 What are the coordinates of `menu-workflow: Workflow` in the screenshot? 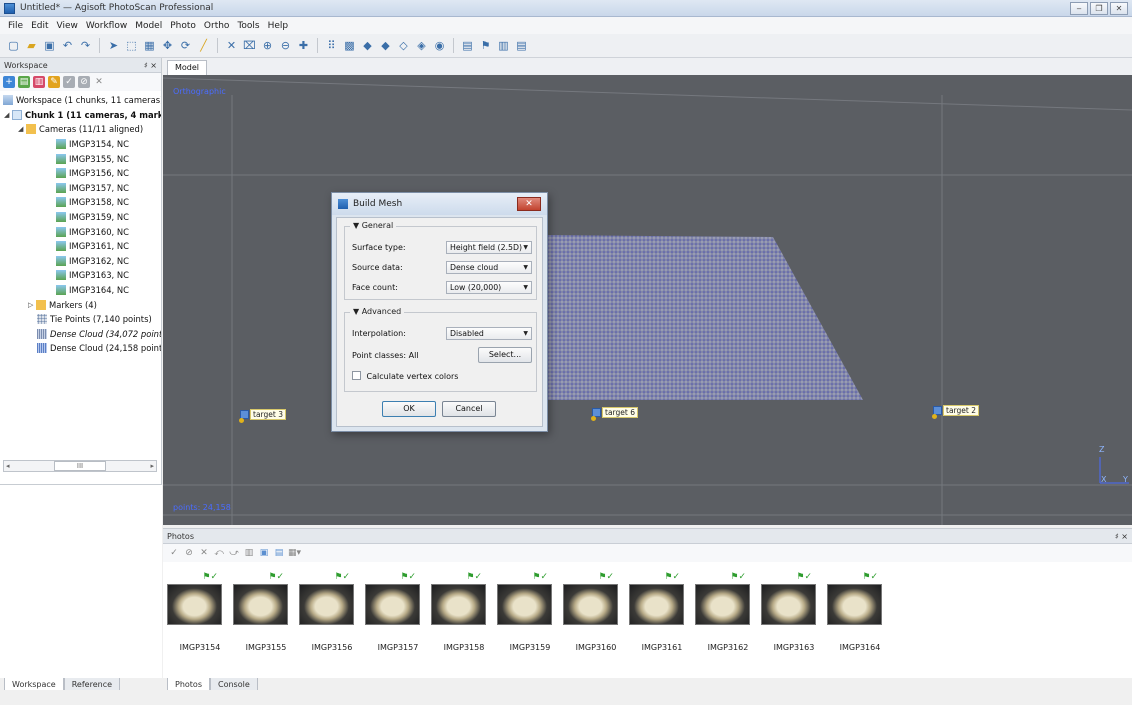 It's located at (106, 26).